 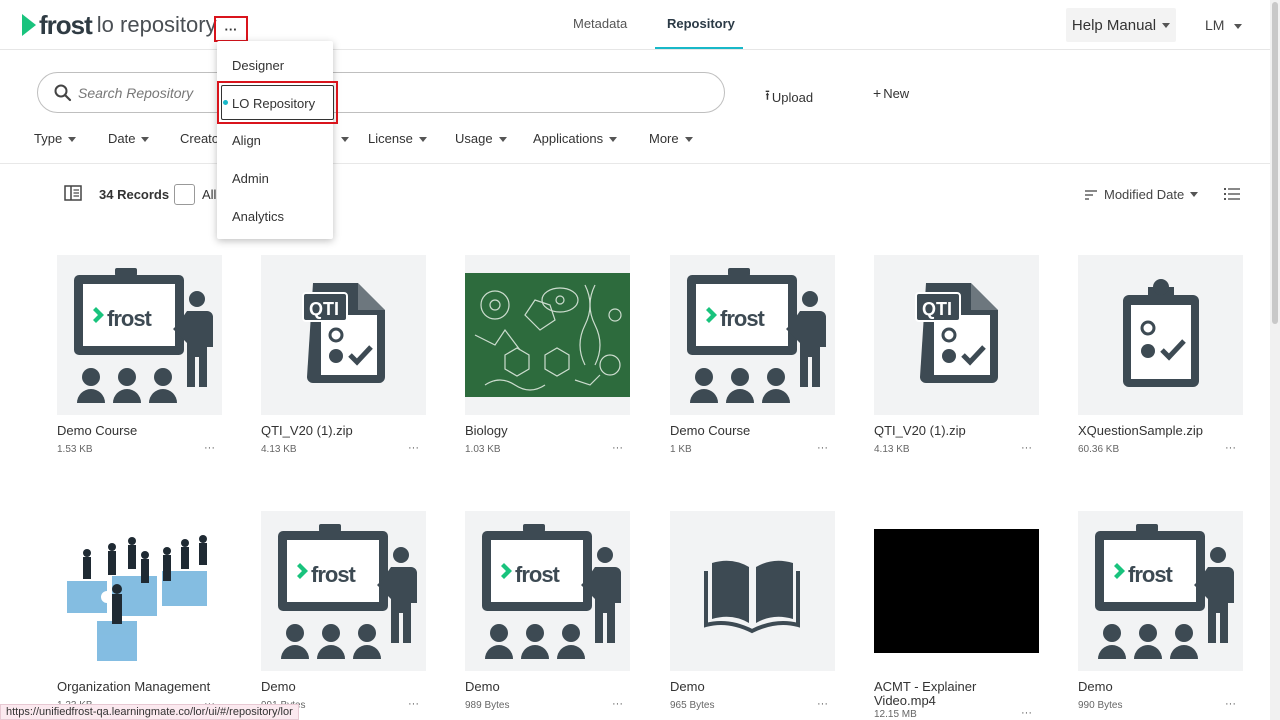 I want to click on filter-label: Usage, so click(x=474, y=138).